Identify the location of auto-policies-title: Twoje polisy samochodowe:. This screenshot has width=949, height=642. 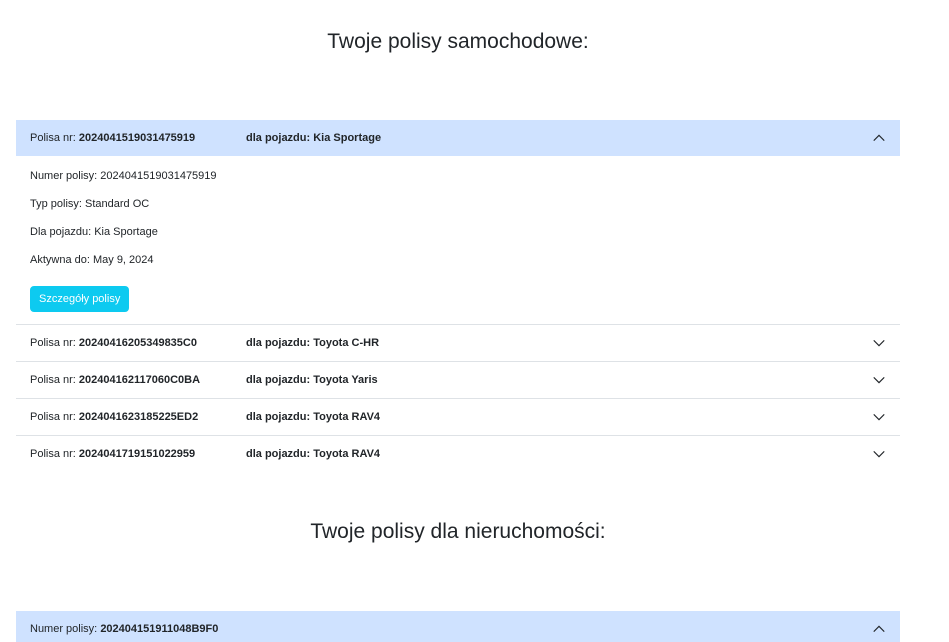
(458, 41).